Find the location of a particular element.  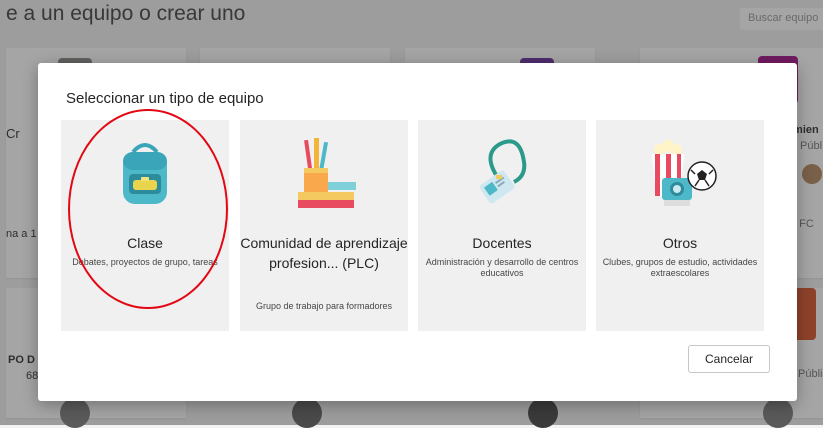

tile-name: Clase is located at coordinates (145, 243).